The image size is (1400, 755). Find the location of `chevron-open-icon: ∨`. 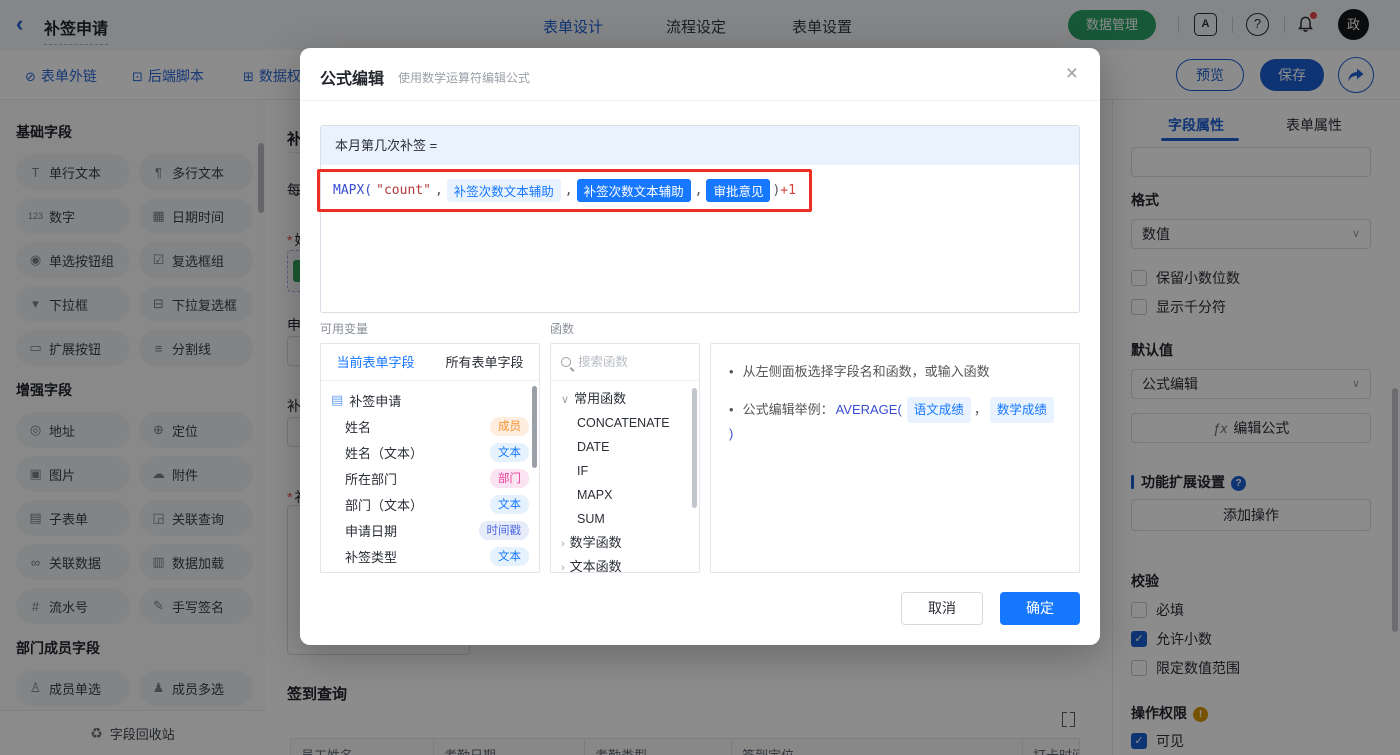

chevron-open-icon: ∨ is located at coordinates (565, 400).